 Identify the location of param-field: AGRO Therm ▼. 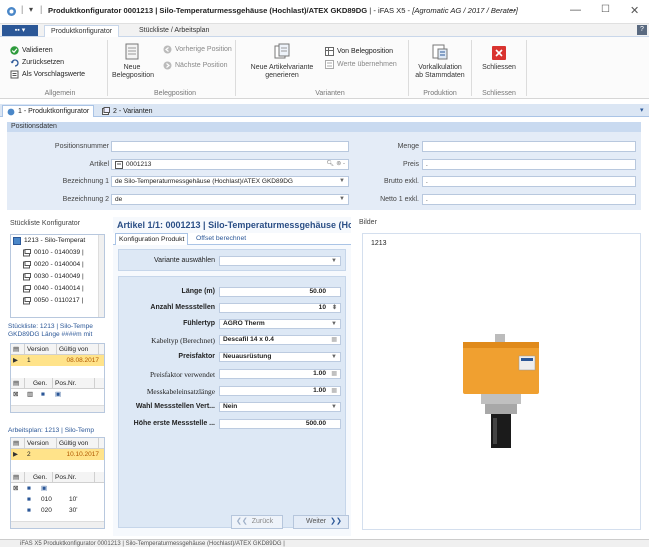
(280, 324).